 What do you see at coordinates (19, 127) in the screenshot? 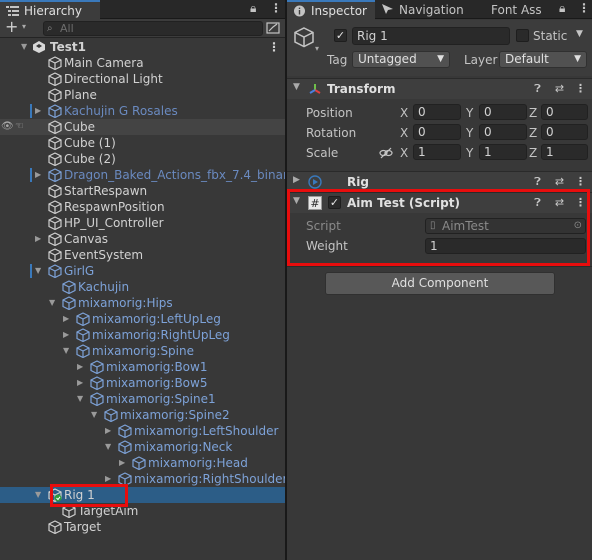
I see `pickable-hand-icon: ☜` at bounding box center [19, 127].